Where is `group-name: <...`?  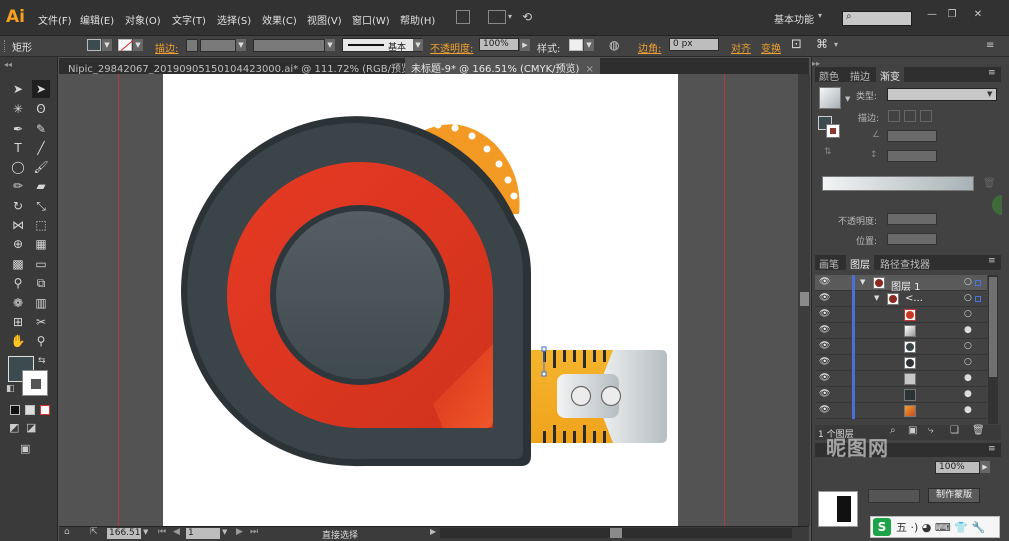
group-name: <... is located at coordinates (914, 298).